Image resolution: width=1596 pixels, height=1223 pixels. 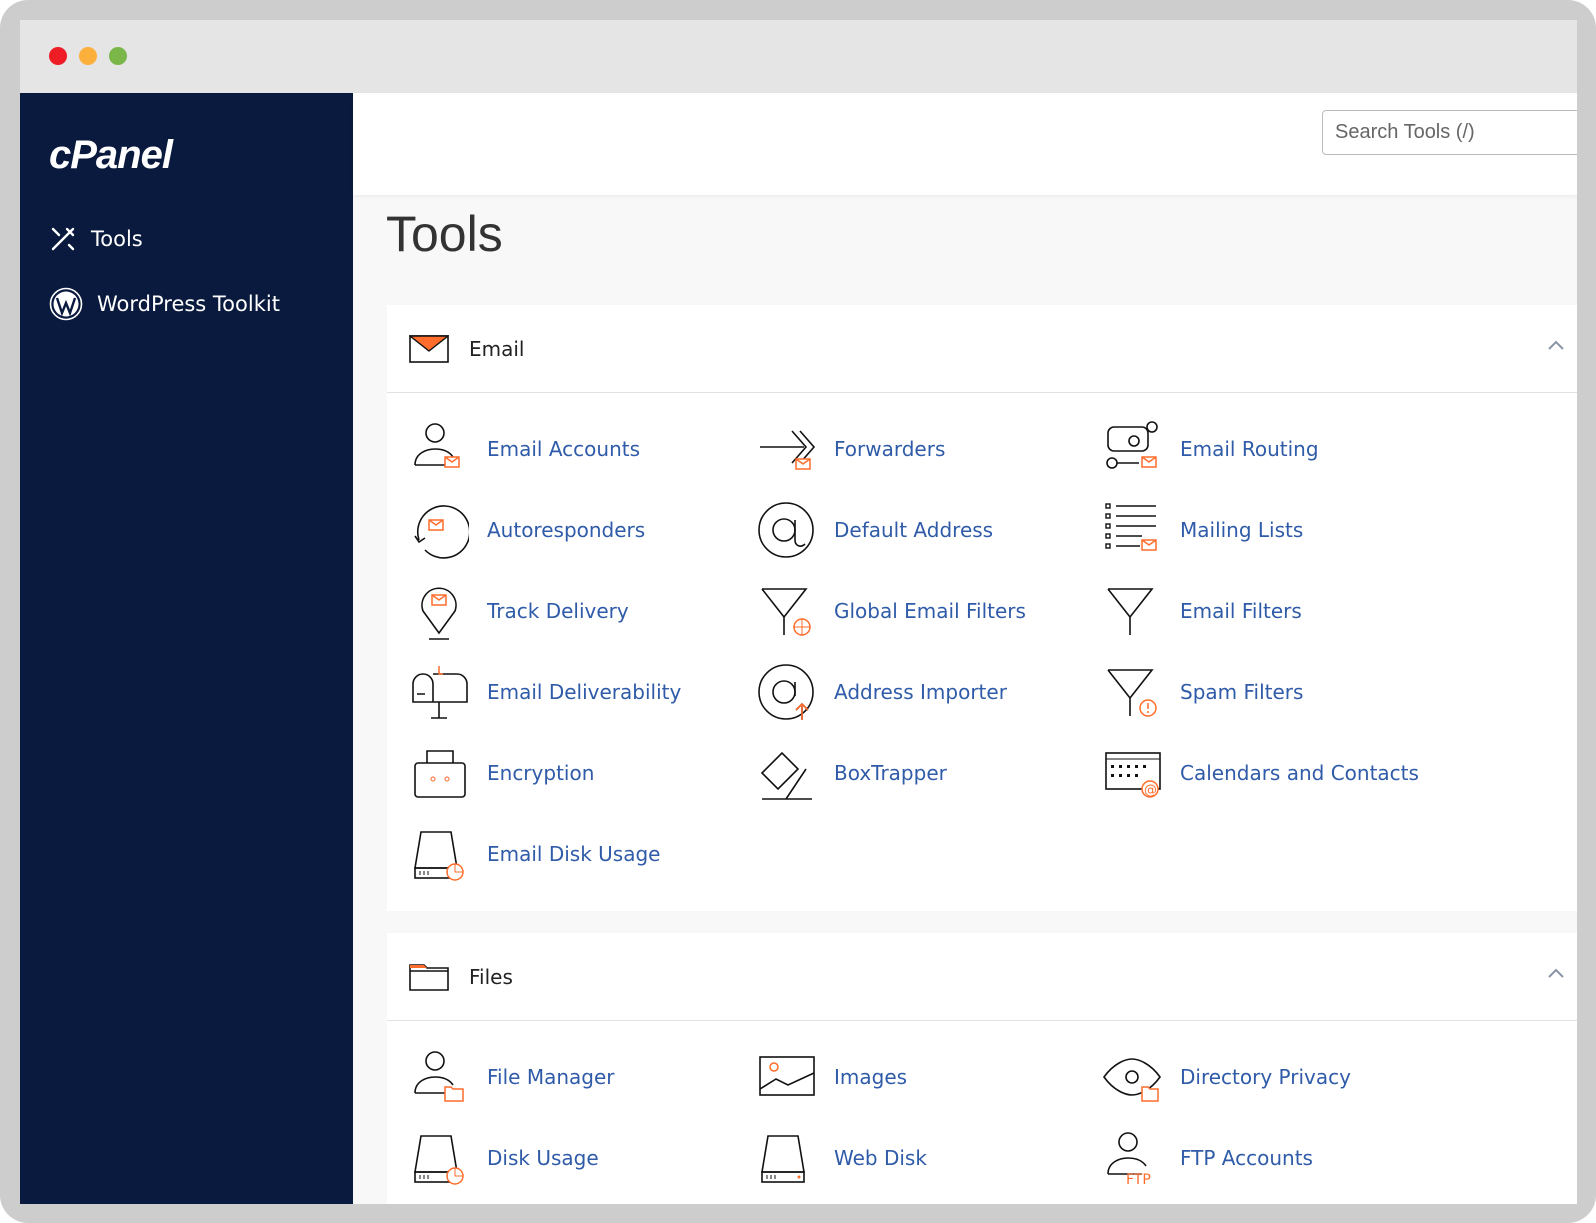 I want to click on tool-label: File Manager, so click(x=551, y=1077).